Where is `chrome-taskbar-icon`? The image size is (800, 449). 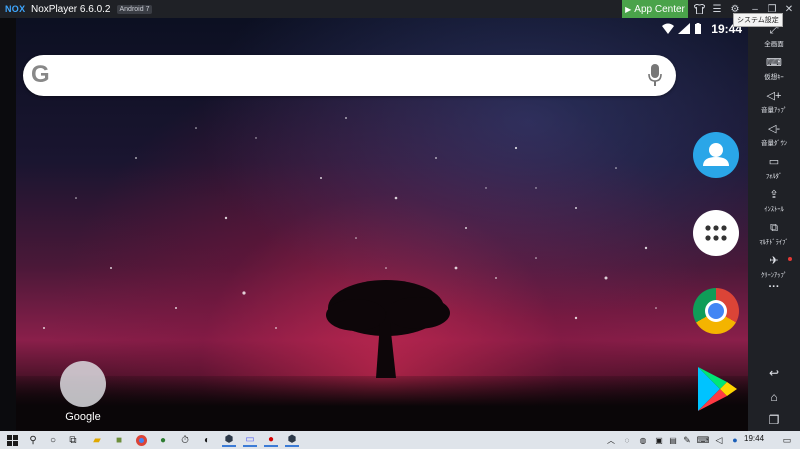 chrome-taskbar-icon is located at coordinates (141, 440).